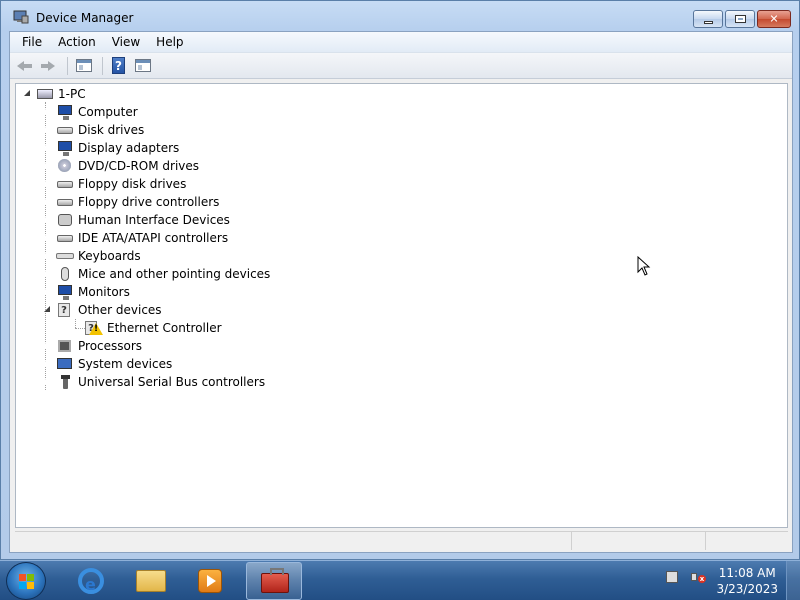 This screenshot has width=800, height=600. I want to click on device-manager-toolbox-icon, so click(275, 580).